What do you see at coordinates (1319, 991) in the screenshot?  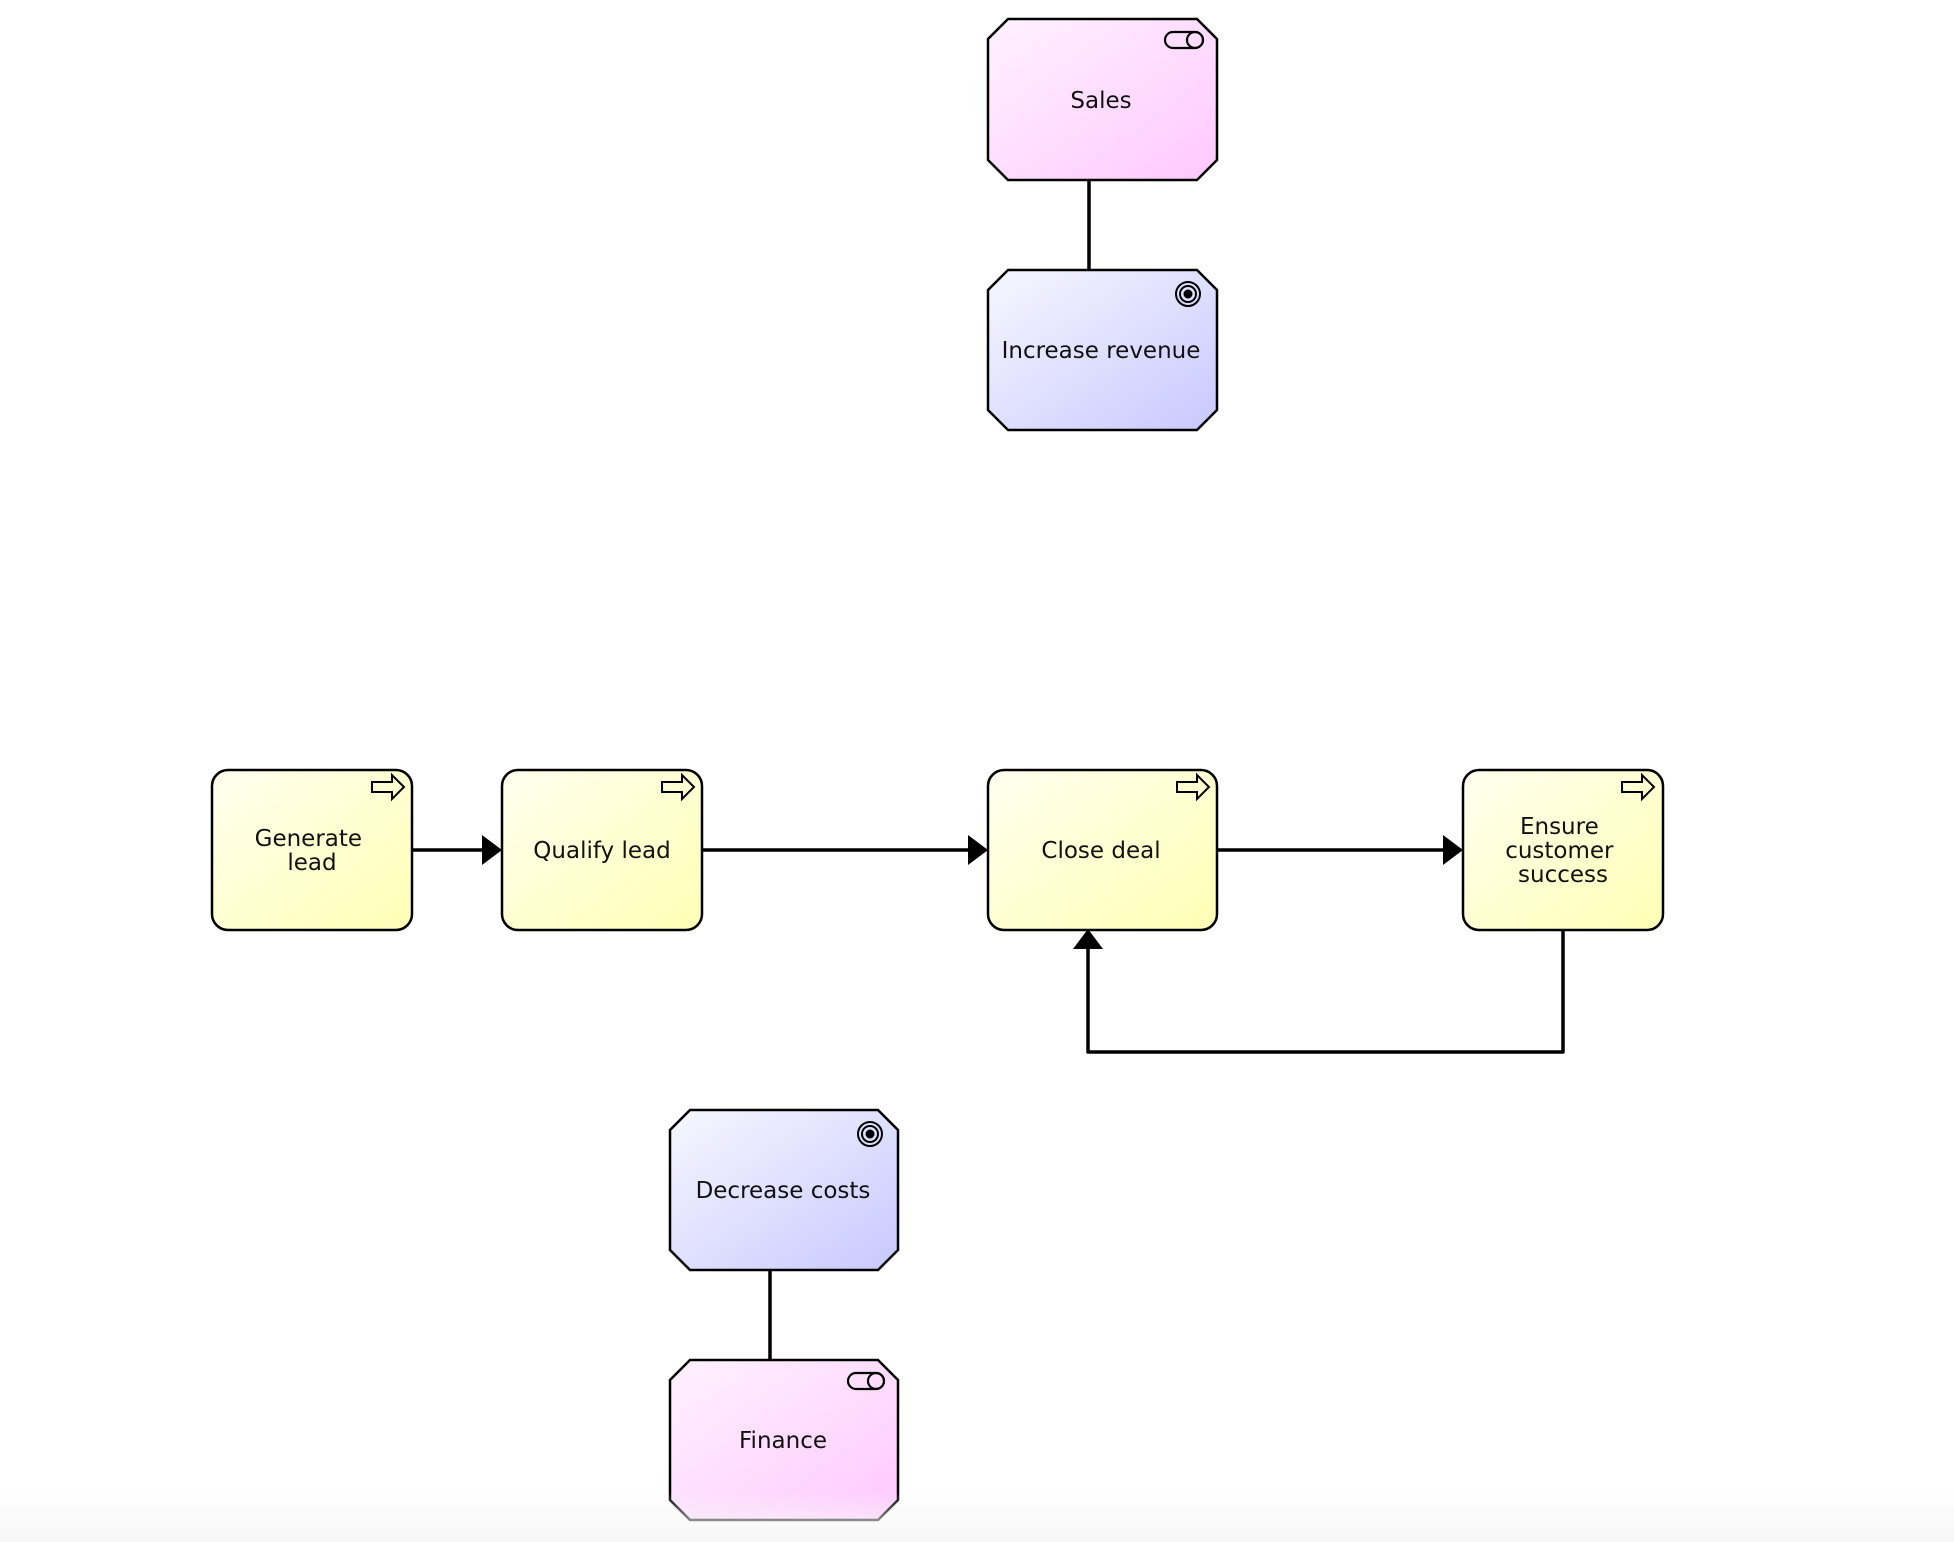 I see `edge-ensure-to-close` at bounding box center [1319, 991].